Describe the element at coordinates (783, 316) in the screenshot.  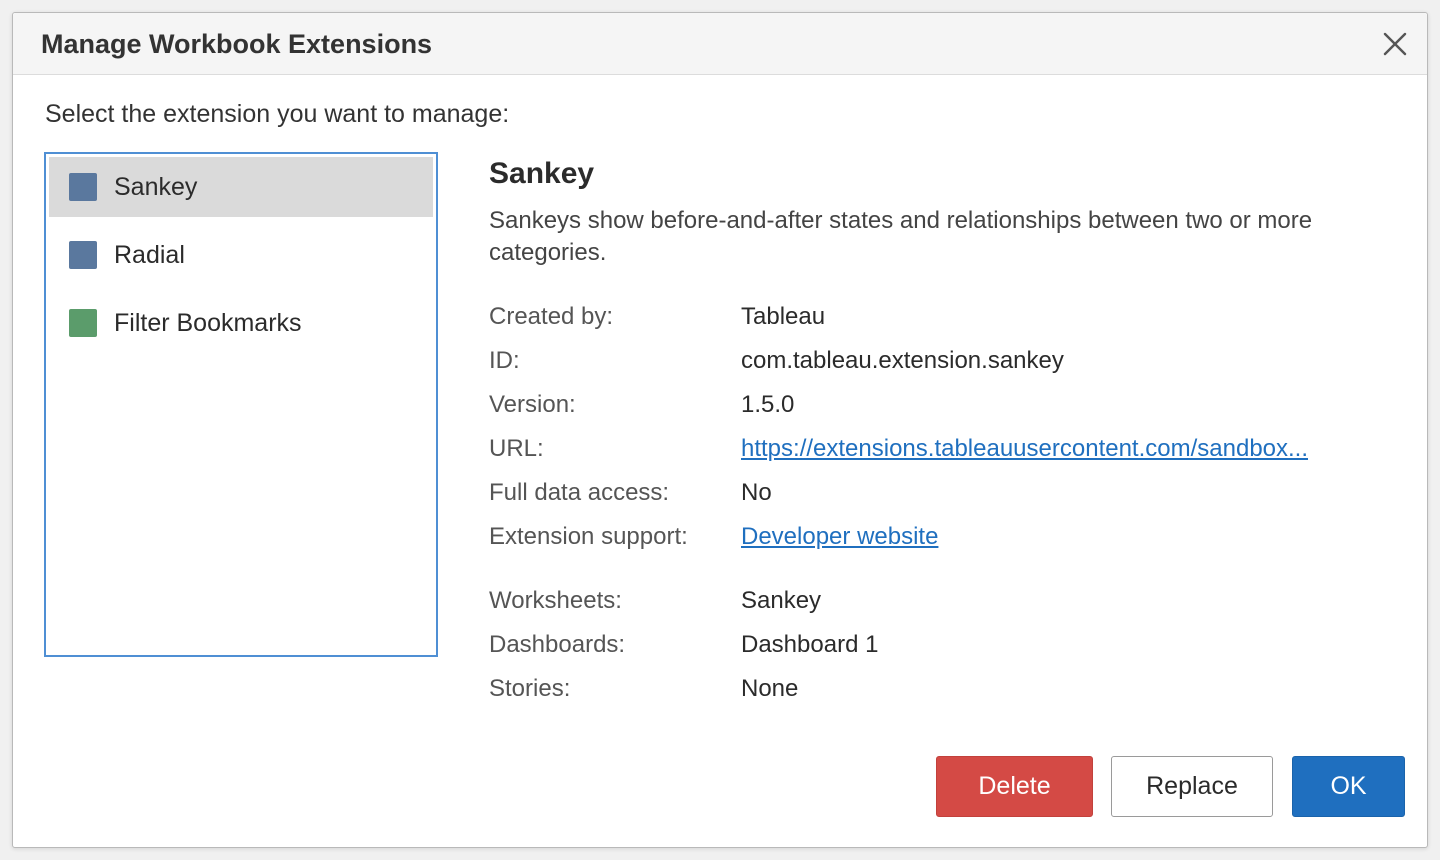
I see `created-by-value: Tableau` at that location.